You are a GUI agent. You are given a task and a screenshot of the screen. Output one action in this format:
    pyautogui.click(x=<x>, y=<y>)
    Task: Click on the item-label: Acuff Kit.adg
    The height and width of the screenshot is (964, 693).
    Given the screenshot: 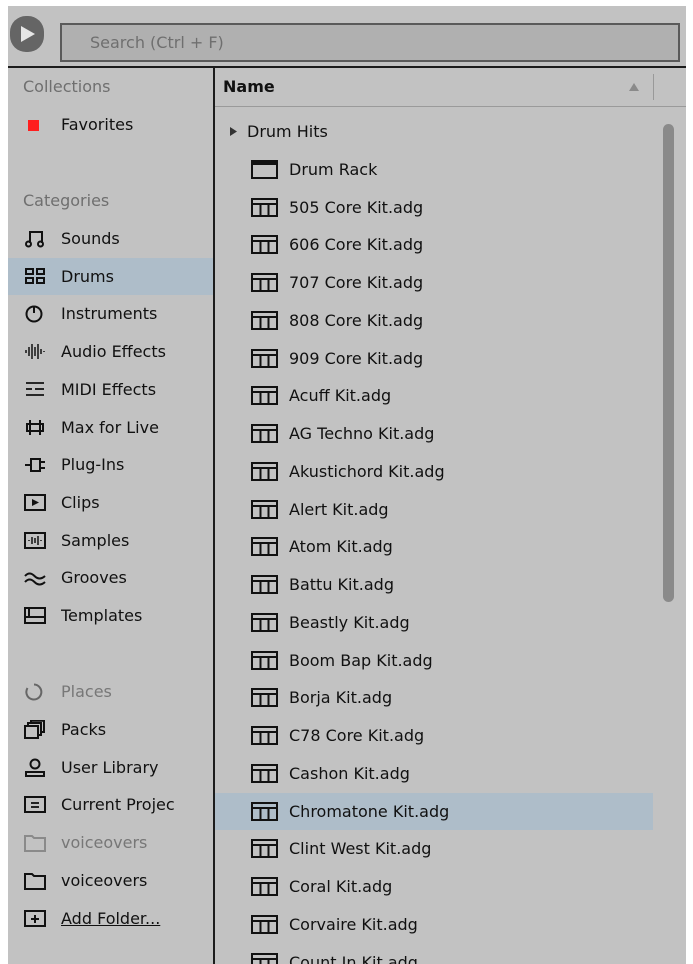 What is the action you would take?
    pyautogui.click(x=340, y=396)
    